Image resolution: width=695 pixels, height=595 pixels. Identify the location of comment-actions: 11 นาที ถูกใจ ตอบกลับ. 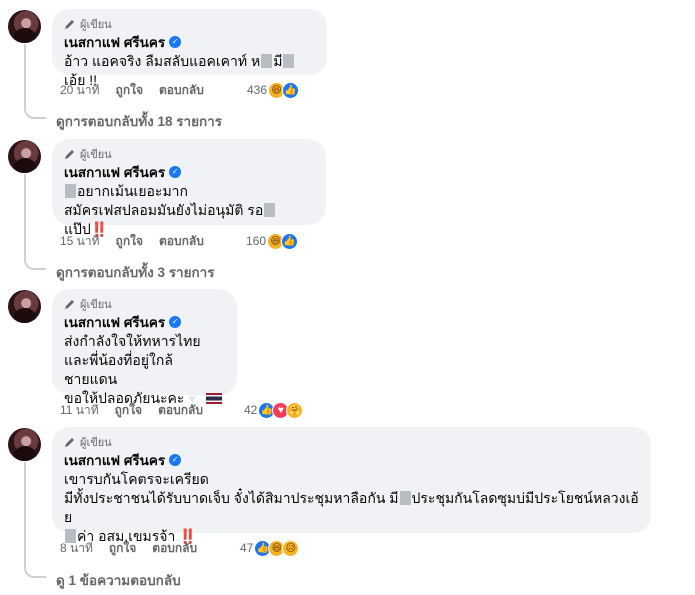
(139, 410).